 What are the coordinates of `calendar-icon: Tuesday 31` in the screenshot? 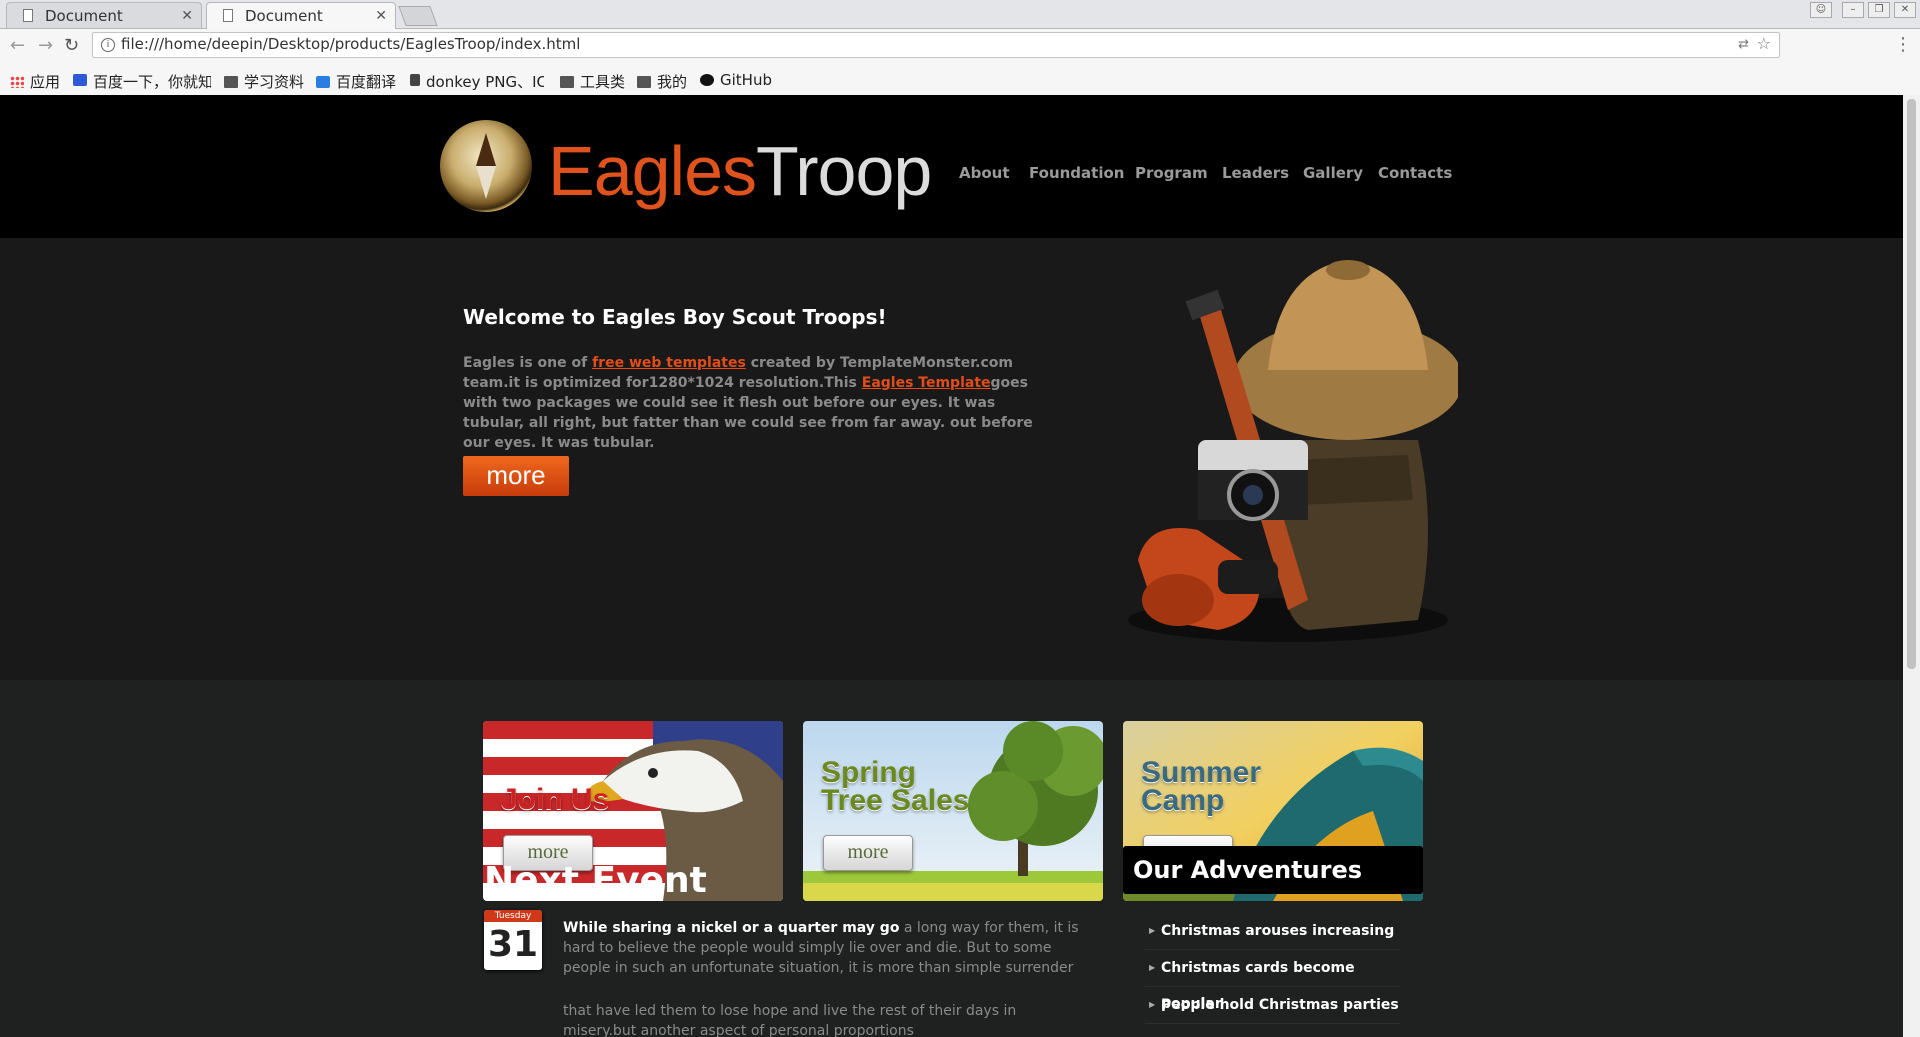 It's located at (513, 940).